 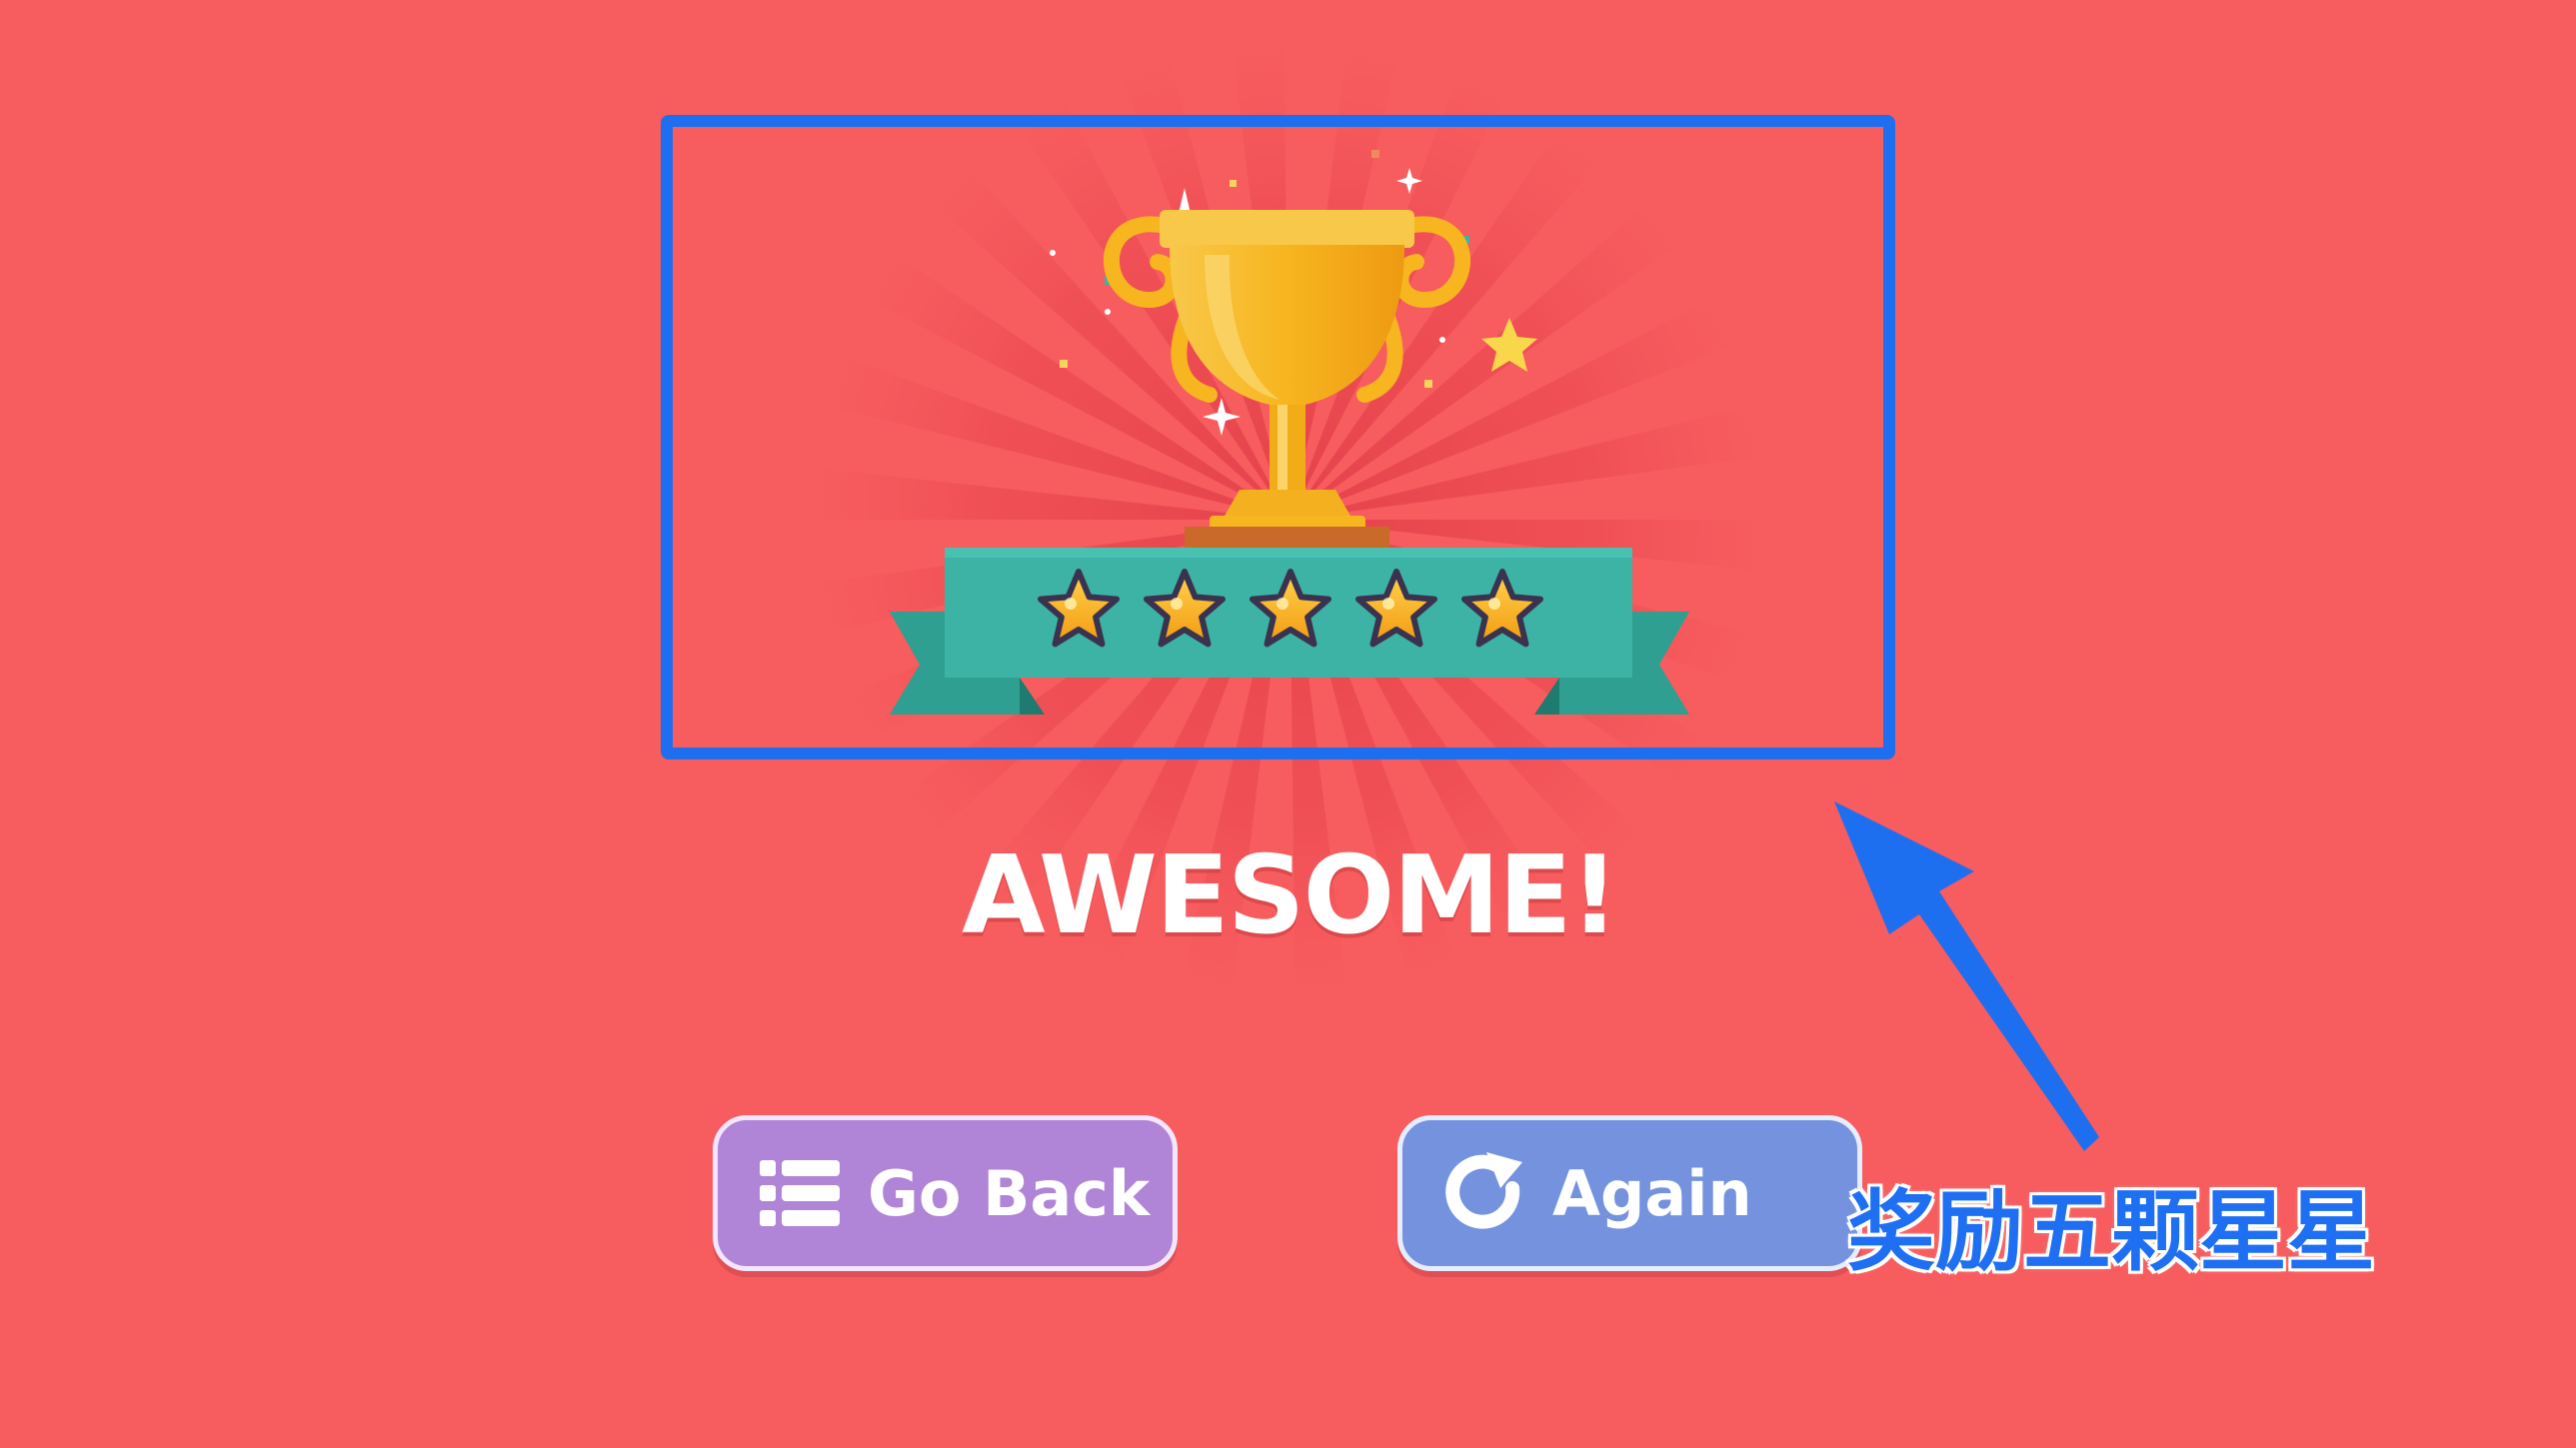 What do you see at coordinates (1009, 1193) in the screenshot?
I see `go-back-label: Go Back` at bounding box center [1009, 1193].